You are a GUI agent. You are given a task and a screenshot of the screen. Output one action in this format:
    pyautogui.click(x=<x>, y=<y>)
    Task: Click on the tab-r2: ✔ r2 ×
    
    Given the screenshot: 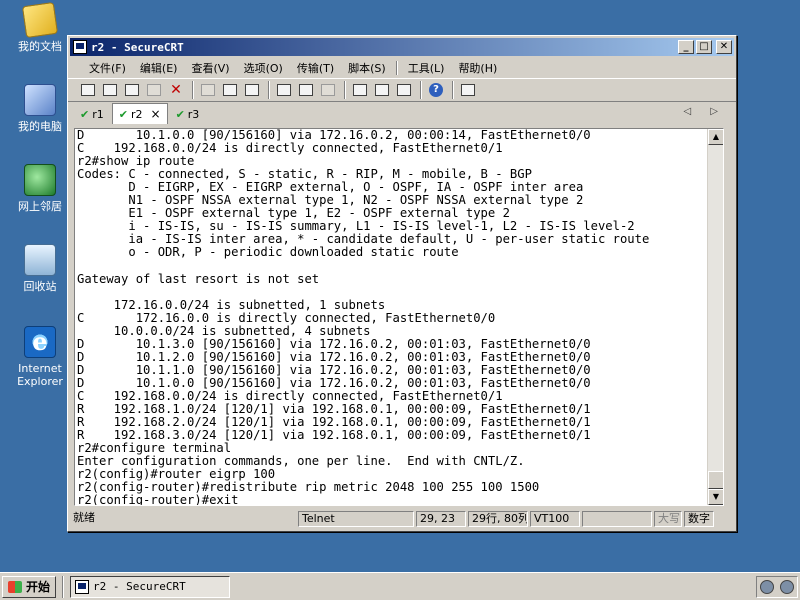 What is the action you would take?
    pyautogui.click(x=139, y=113)
    